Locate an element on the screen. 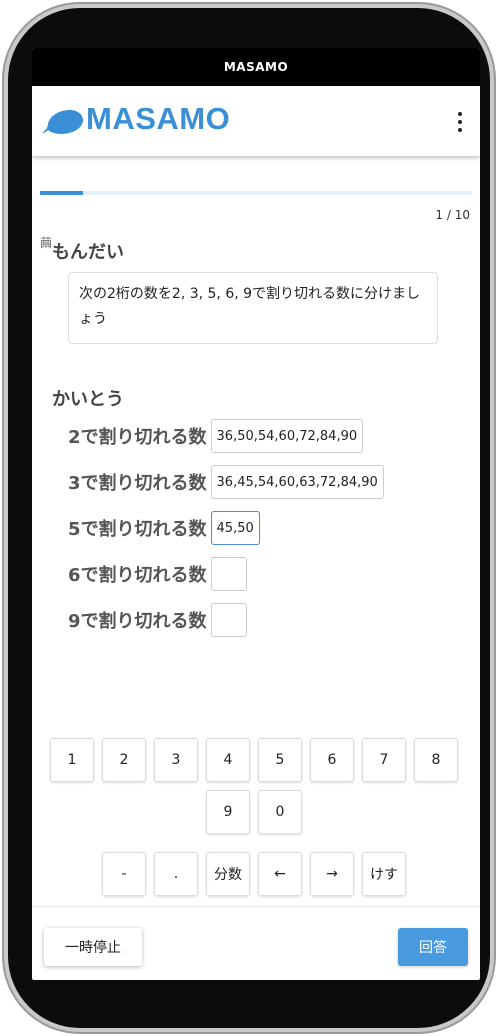 The width and height of the screenshot is (498, 1036). key-8: 8 is located at coordinates (436, 760).